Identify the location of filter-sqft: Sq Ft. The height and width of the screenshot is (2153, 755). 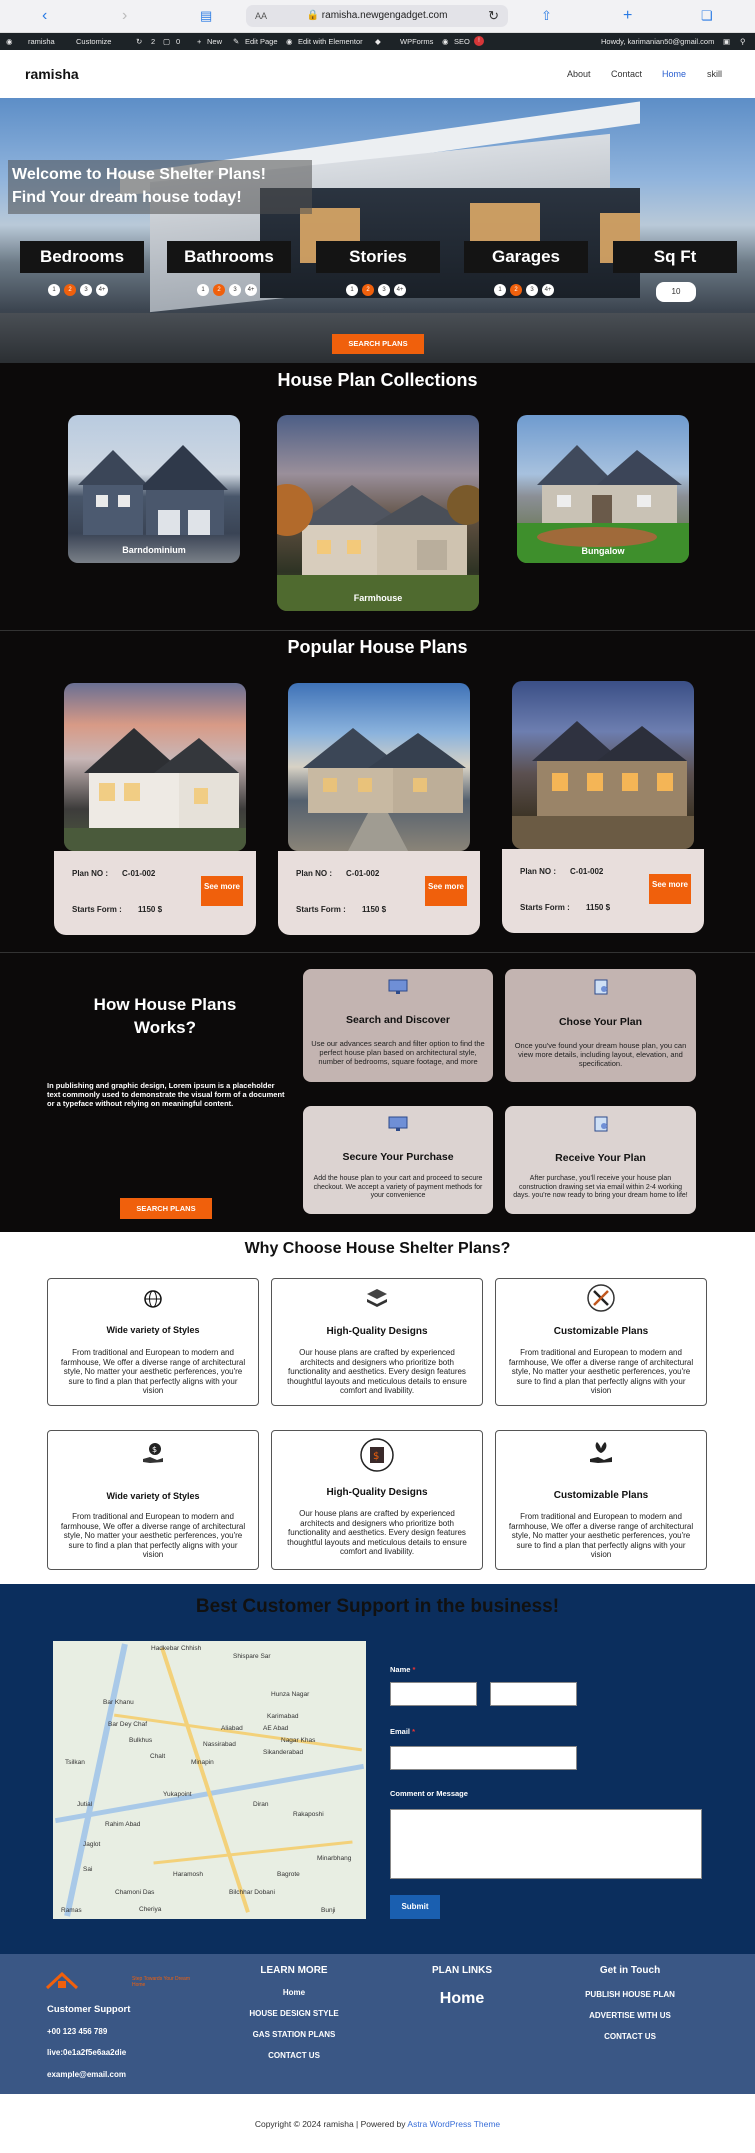
(675, 257).